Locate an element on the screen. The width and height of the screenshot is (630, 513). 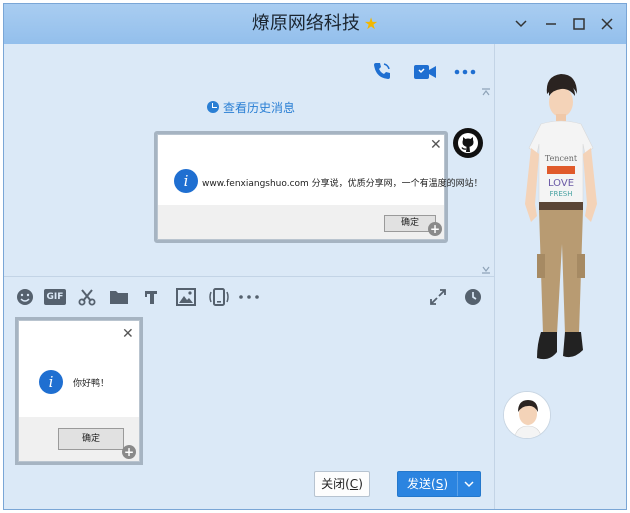
more-tools-icon is located at coordinates (249, 297).